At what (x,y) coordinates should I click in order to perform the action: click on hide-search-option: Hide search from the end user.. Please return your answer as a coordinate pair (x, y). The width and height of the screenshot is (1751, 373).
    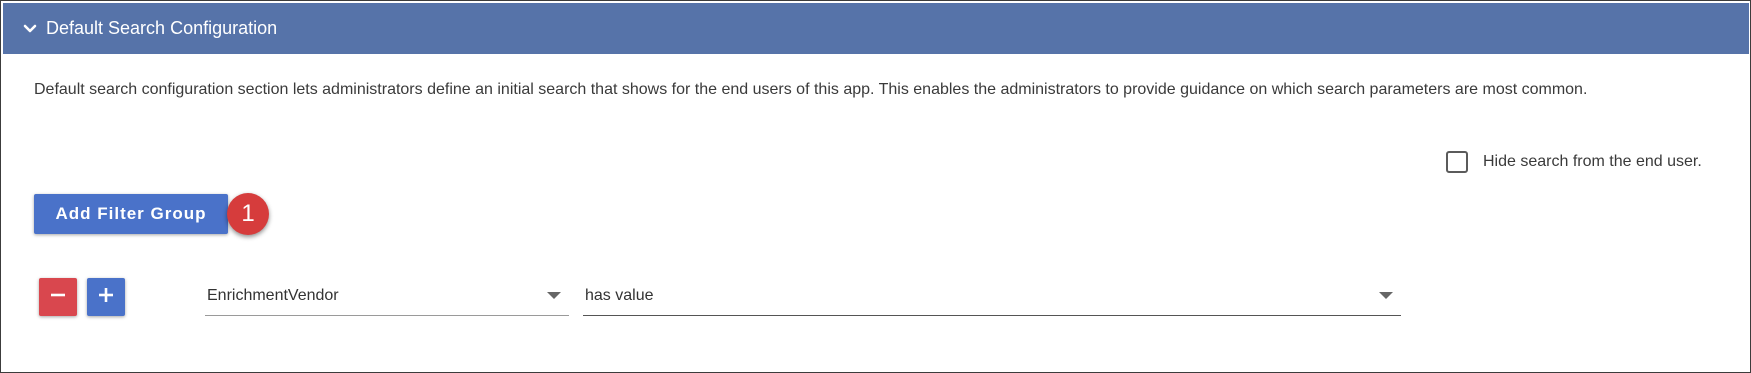
    Looking at the image, I should click on (1574, 162).